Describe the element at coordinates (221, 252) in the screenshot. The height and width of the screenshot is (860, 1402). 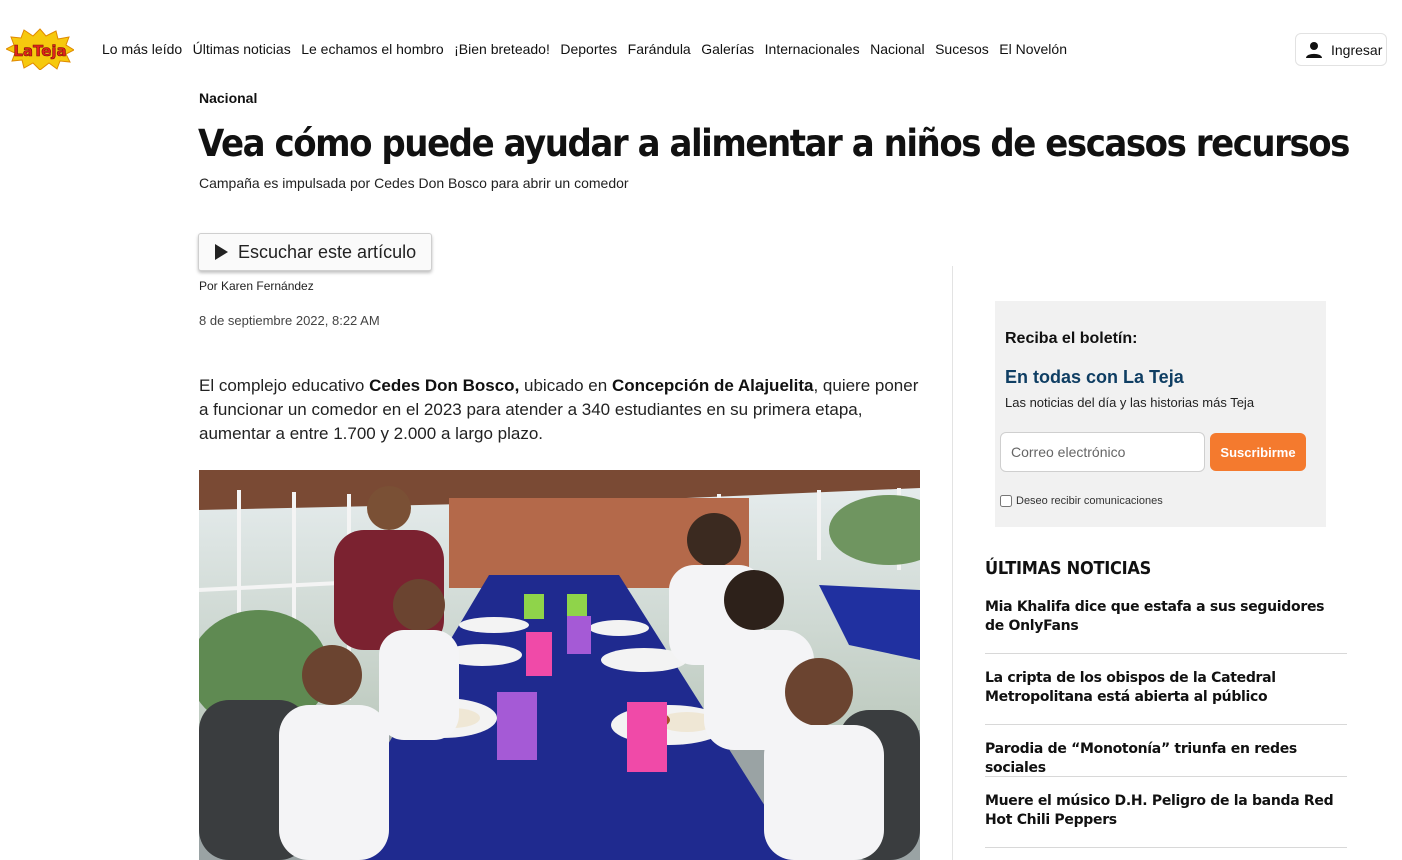
I see `play-icon` at that location.